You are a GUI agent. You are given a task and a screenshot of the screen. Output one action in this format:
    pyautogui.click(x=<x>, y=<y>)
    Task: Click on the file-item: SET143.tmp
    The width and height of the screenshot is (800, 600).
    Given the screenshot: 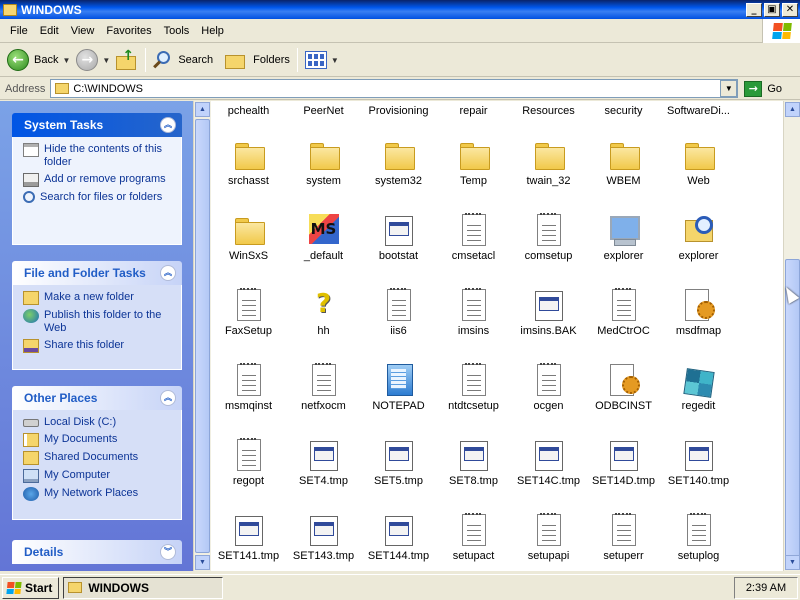 What is the action you would take?
    pyautogui.click(x=323, y=538)
    